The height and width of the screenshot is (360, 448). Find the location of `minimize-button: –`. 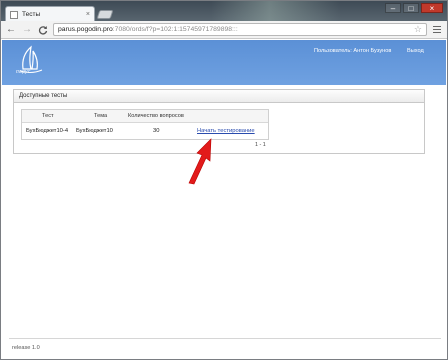

minimize-button: – is located at coordinates (393, 8).